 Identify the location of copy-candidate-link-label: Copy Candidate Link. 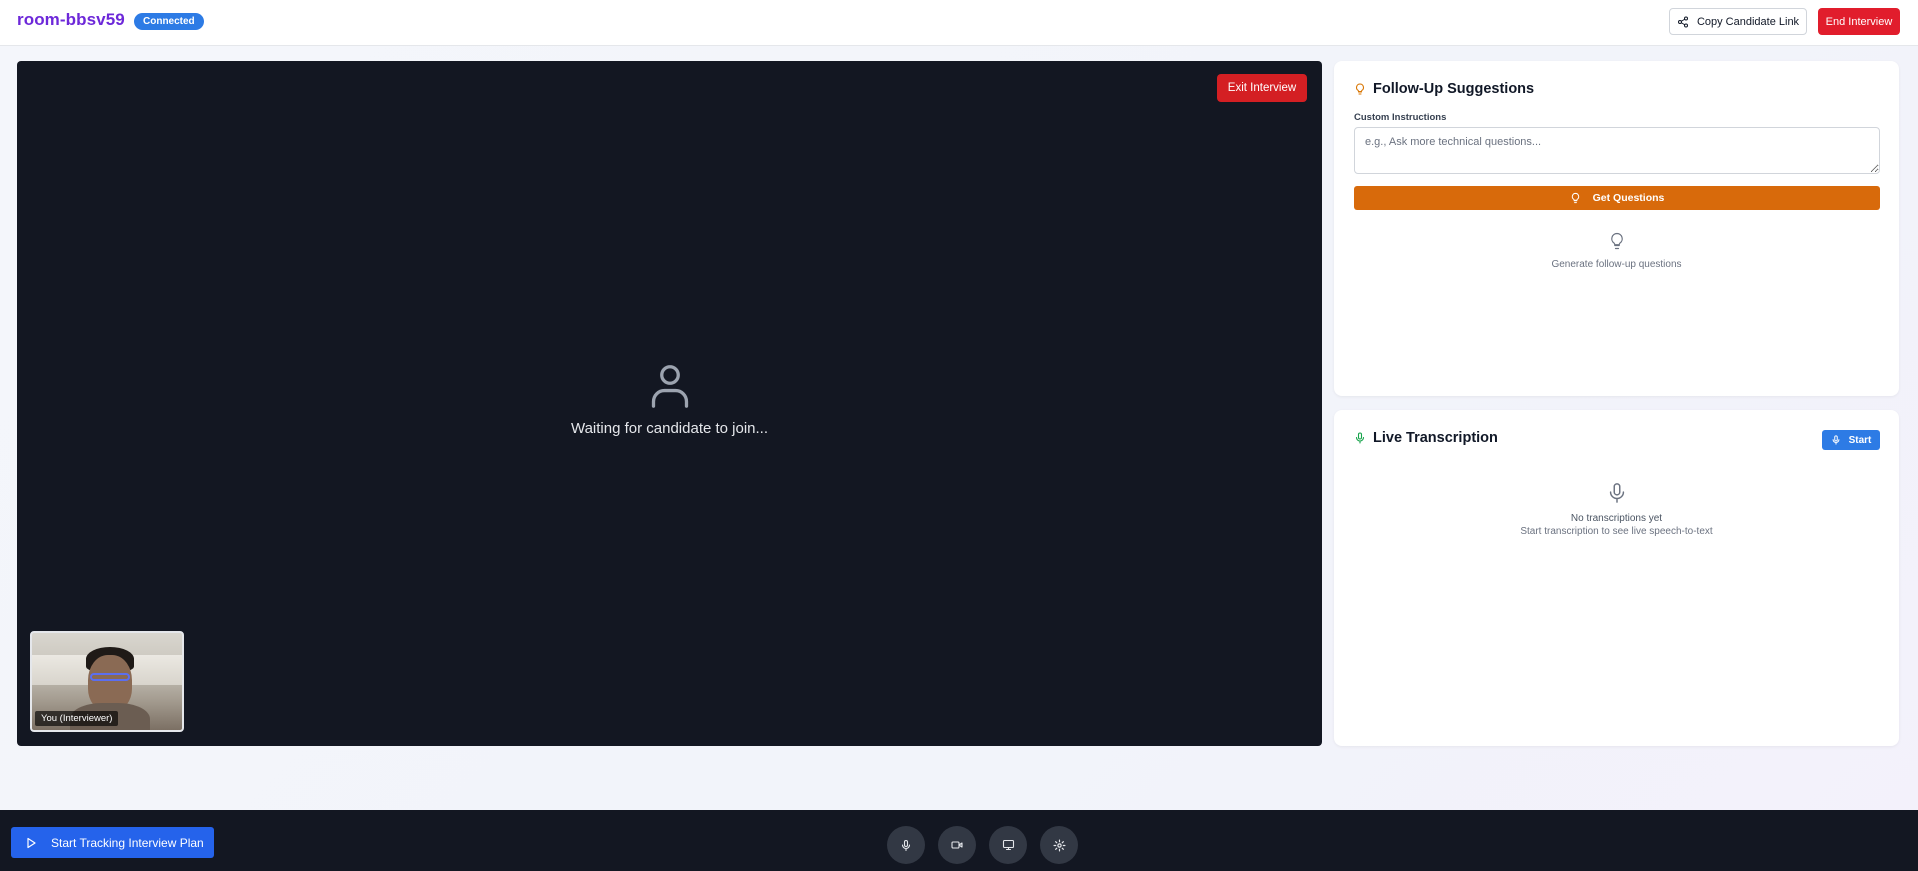
(1748, 21).